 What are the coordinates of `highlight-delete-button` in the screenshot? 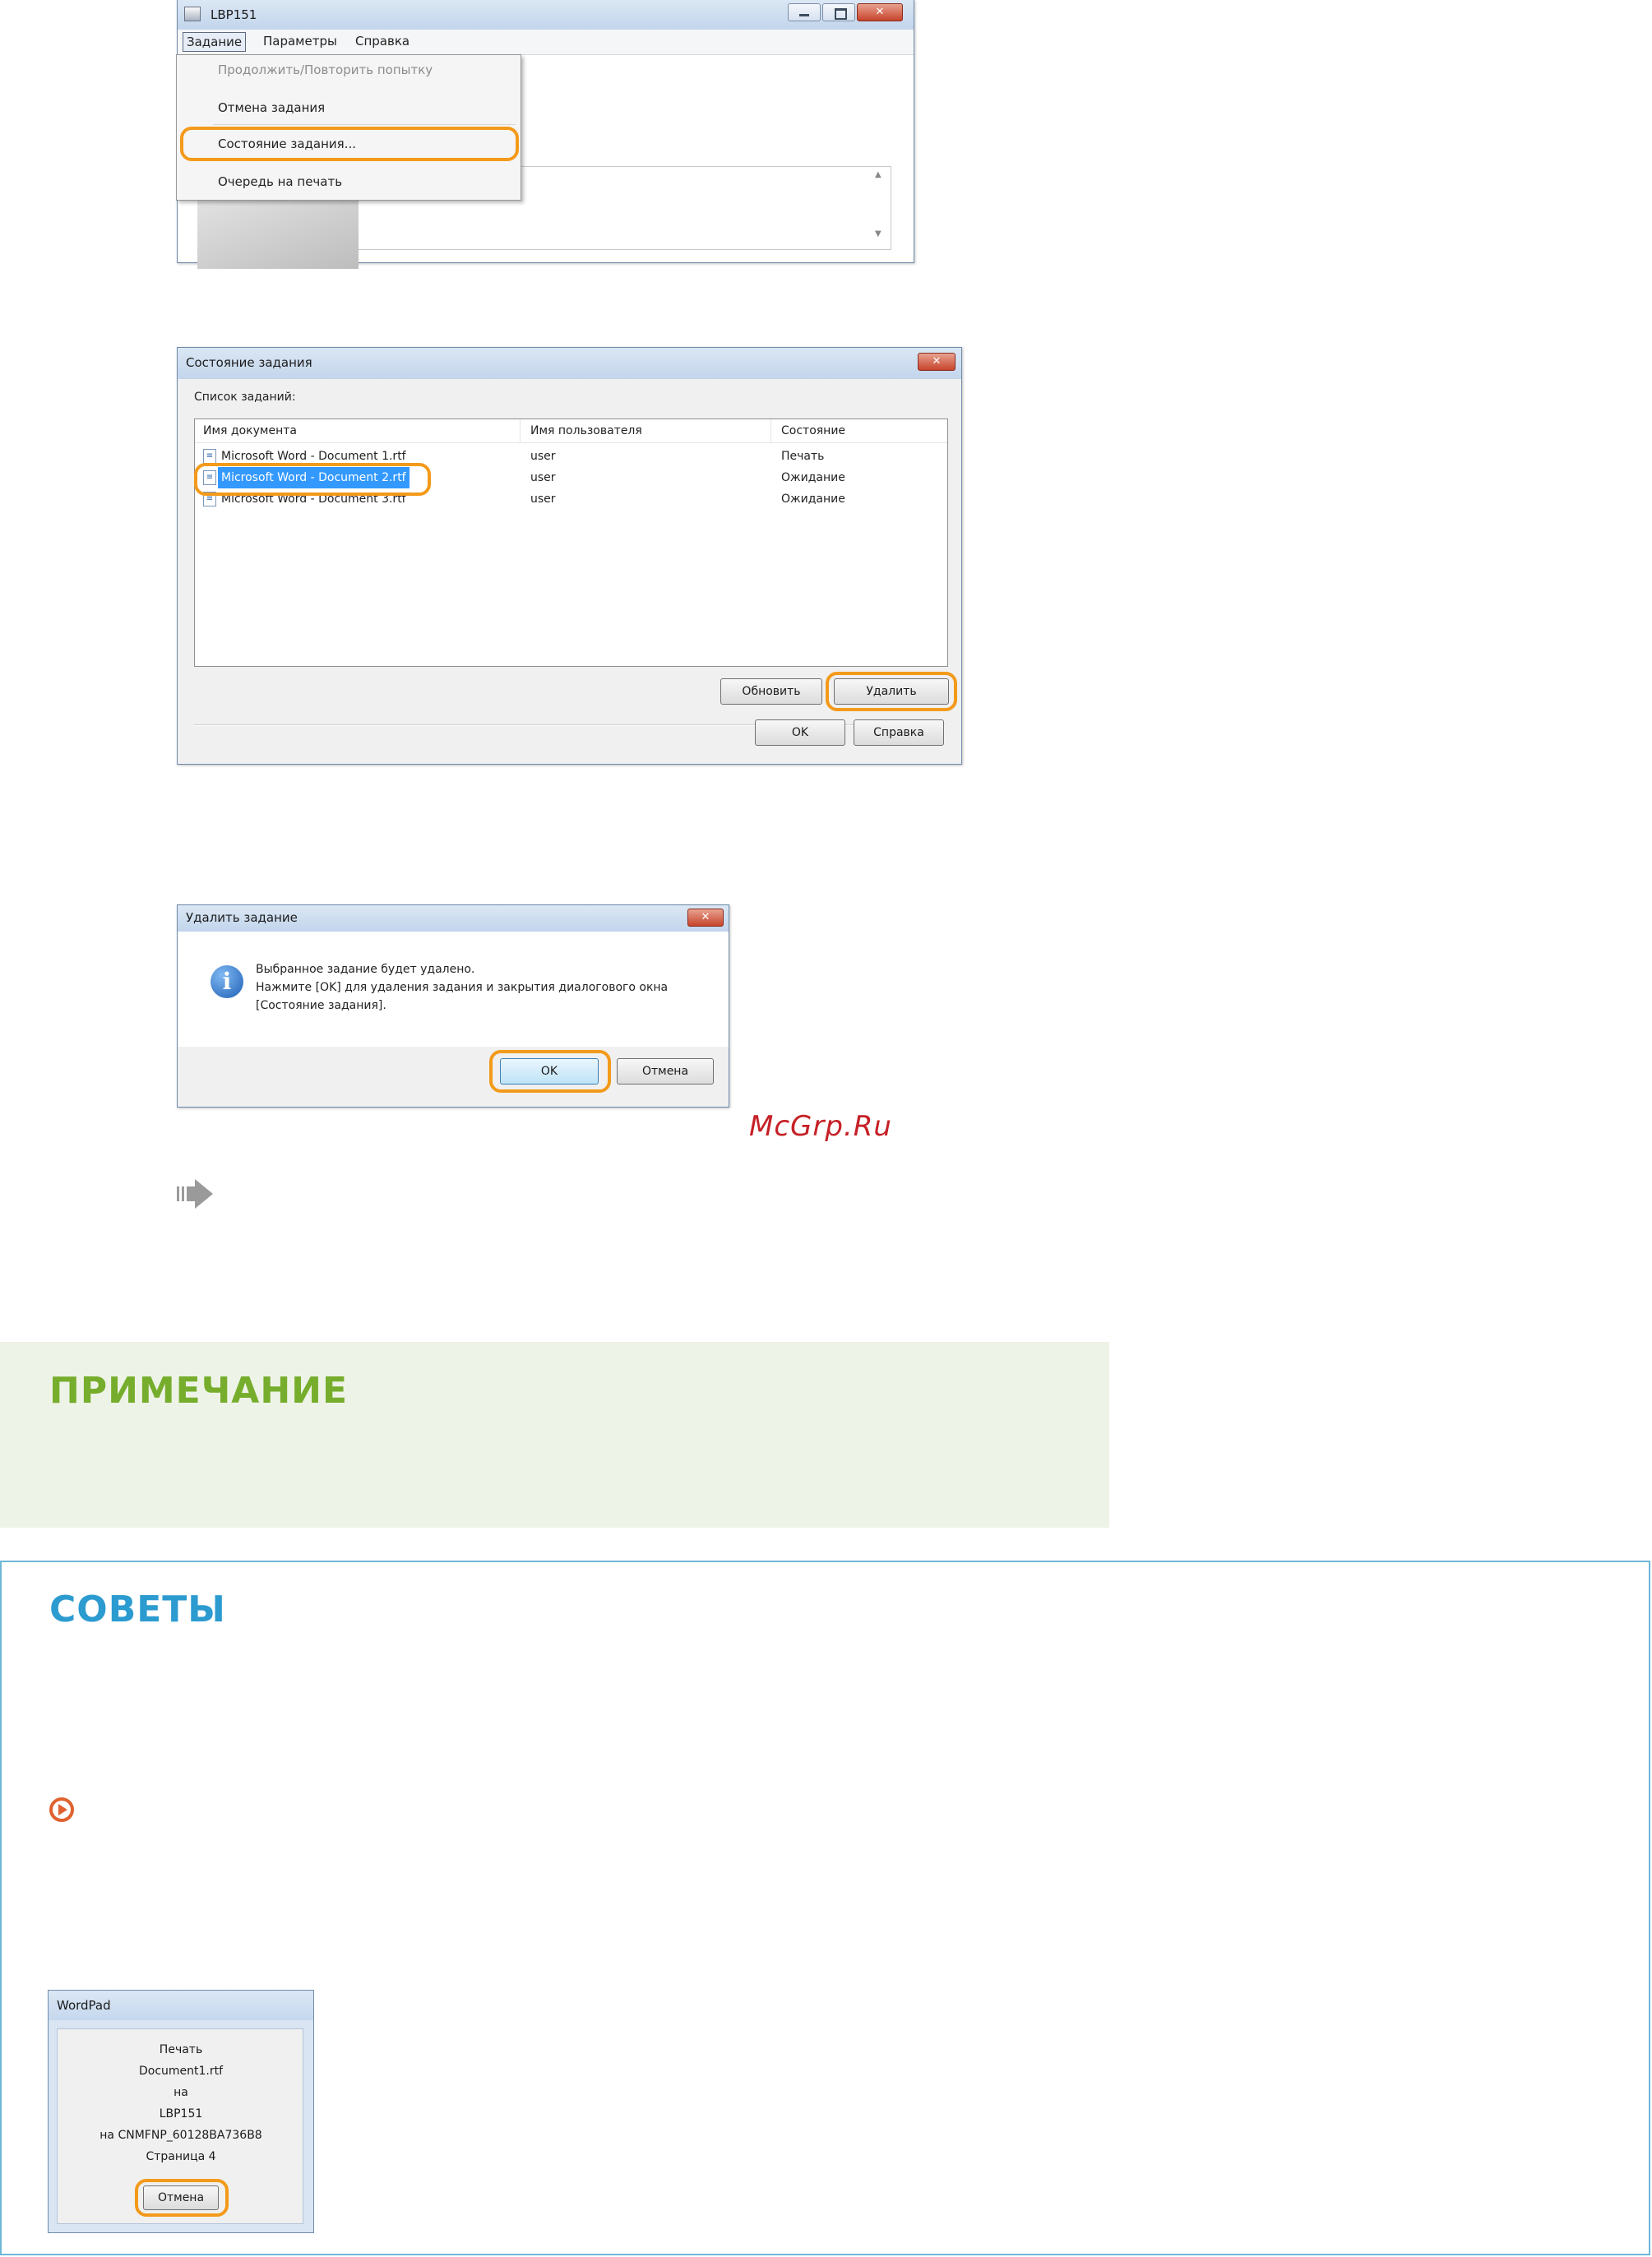 It's located at (891, 691).